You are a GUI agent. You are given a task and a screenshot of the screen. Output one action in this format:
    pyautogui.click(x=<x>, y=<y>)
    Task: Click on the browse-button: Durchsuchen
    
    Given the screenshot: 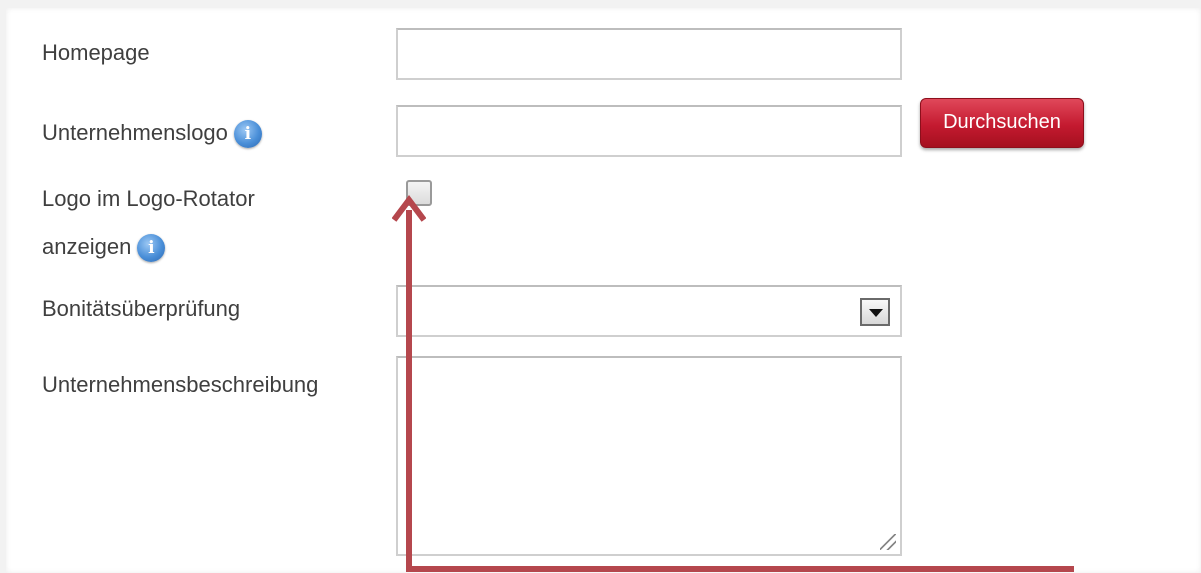 What is the action you would take?
    pyautogui.click(x=1002, y=123)
    